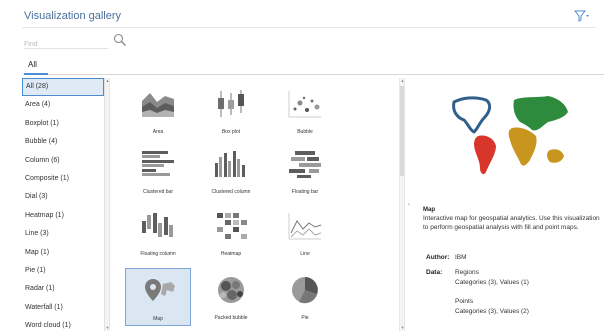  What do you see at coordinates (304, 104) in the screenshot?
I see `bubble-chart-icon` at bounding box center [304, 104].